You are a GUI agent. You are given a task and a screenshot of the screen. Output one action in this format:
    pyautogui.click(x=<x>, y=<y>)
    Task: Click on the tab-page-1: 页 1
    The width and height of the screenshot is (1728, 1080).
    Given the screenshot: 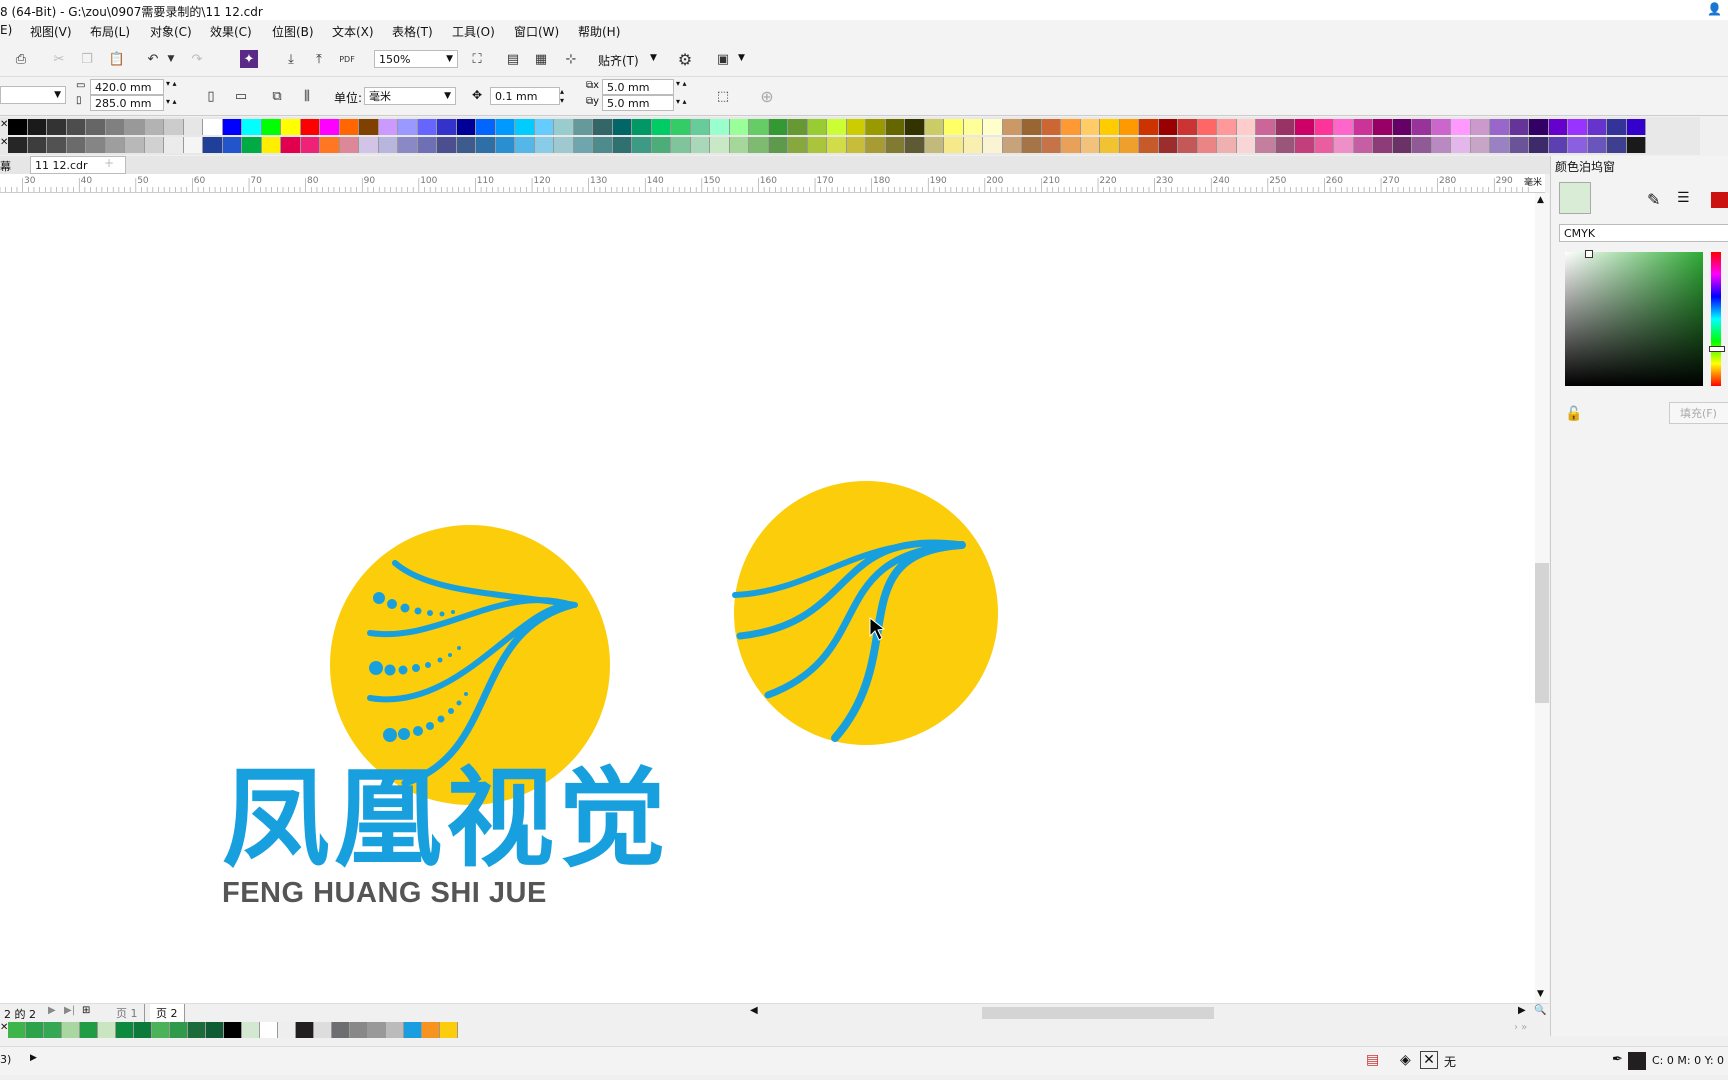 What is the action you would take?
    pyautogui.click(x=127, y=1013)
    